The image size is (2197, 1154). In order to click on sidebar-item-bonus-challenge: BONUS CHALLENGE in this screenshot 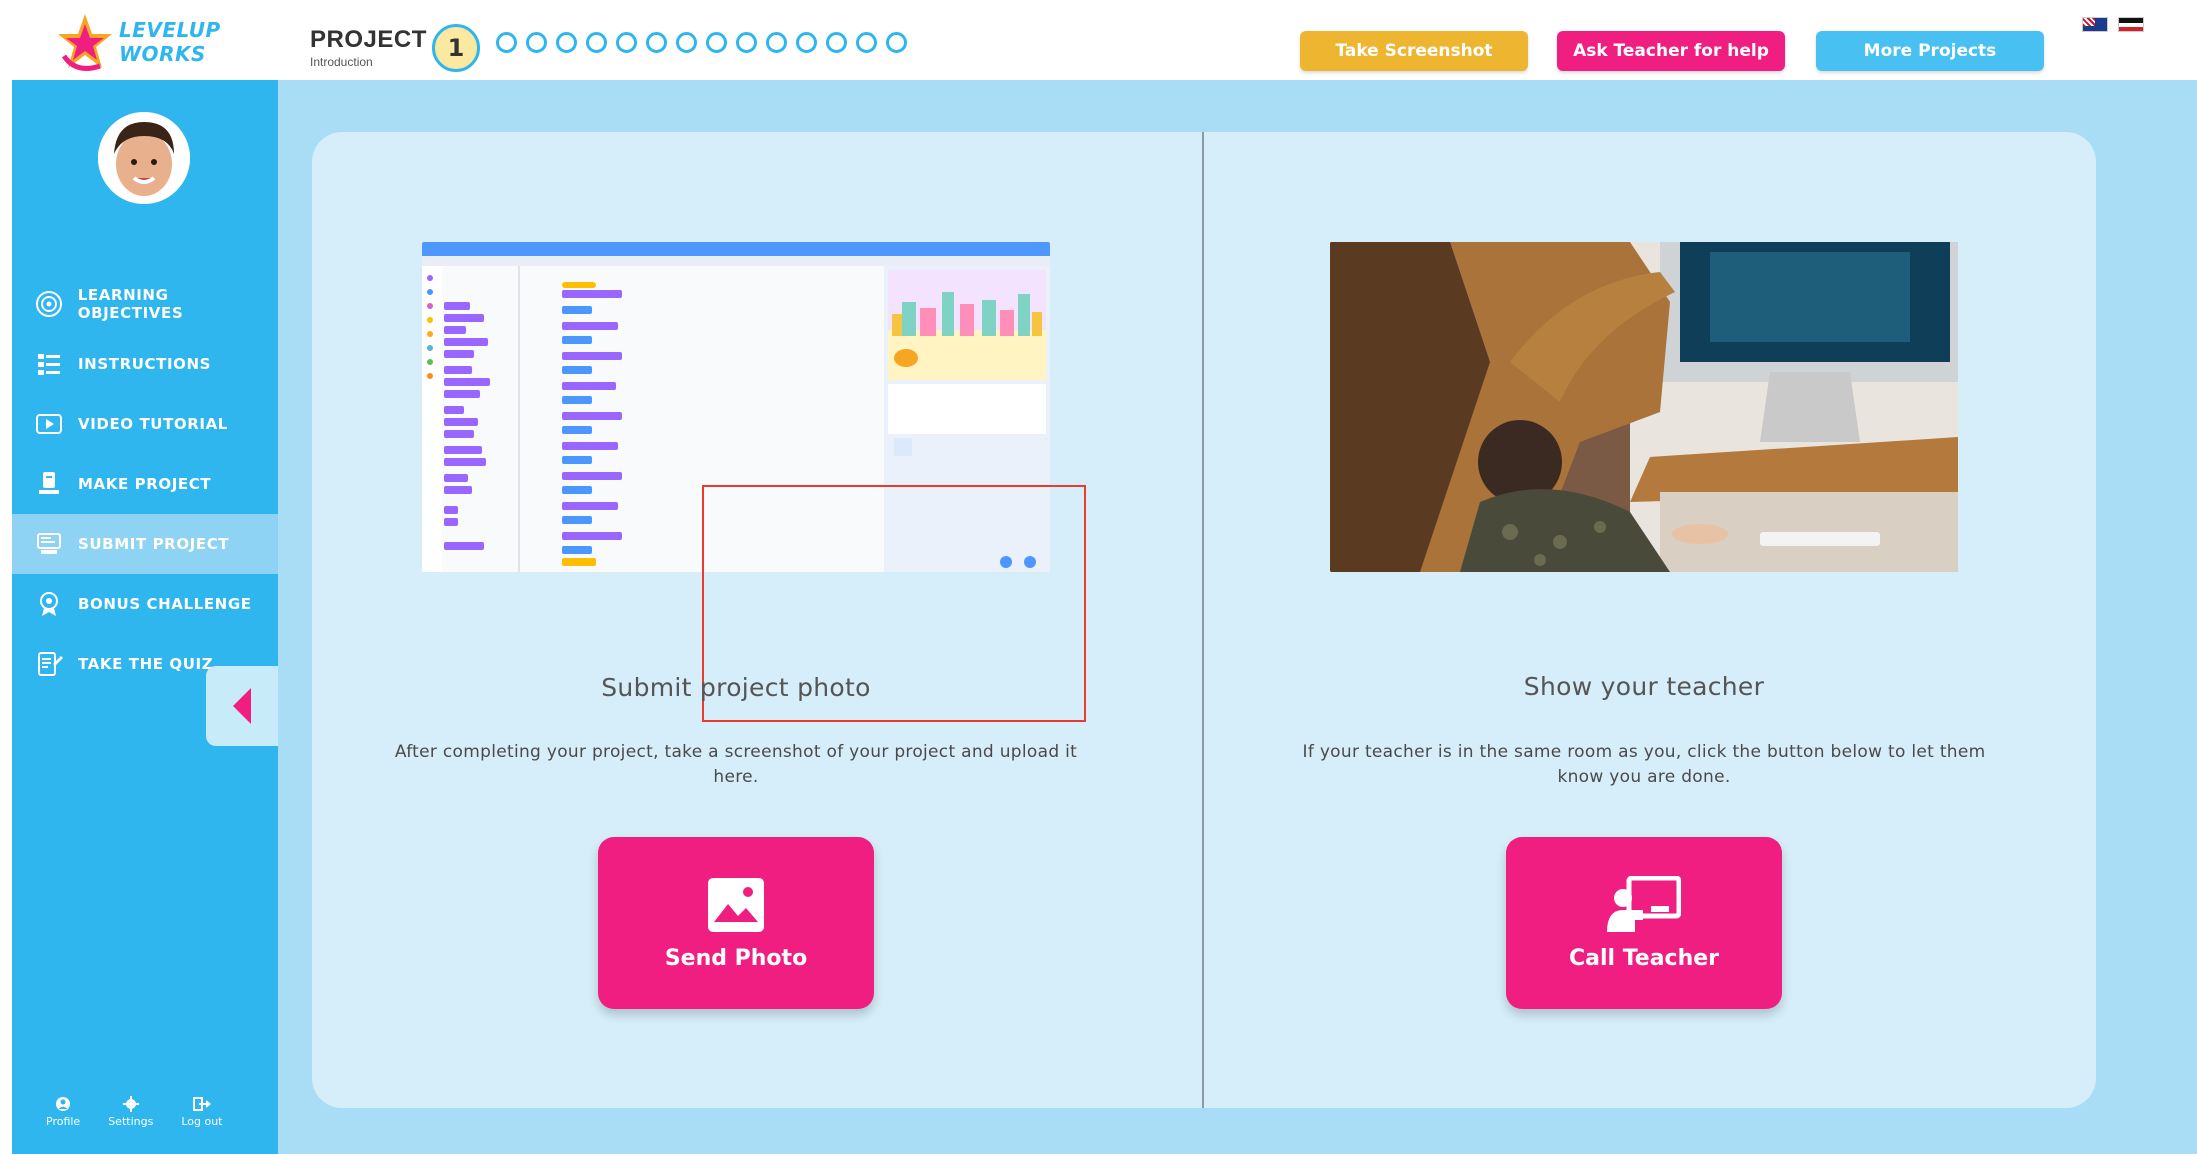, I will do `click(145, 604)`.